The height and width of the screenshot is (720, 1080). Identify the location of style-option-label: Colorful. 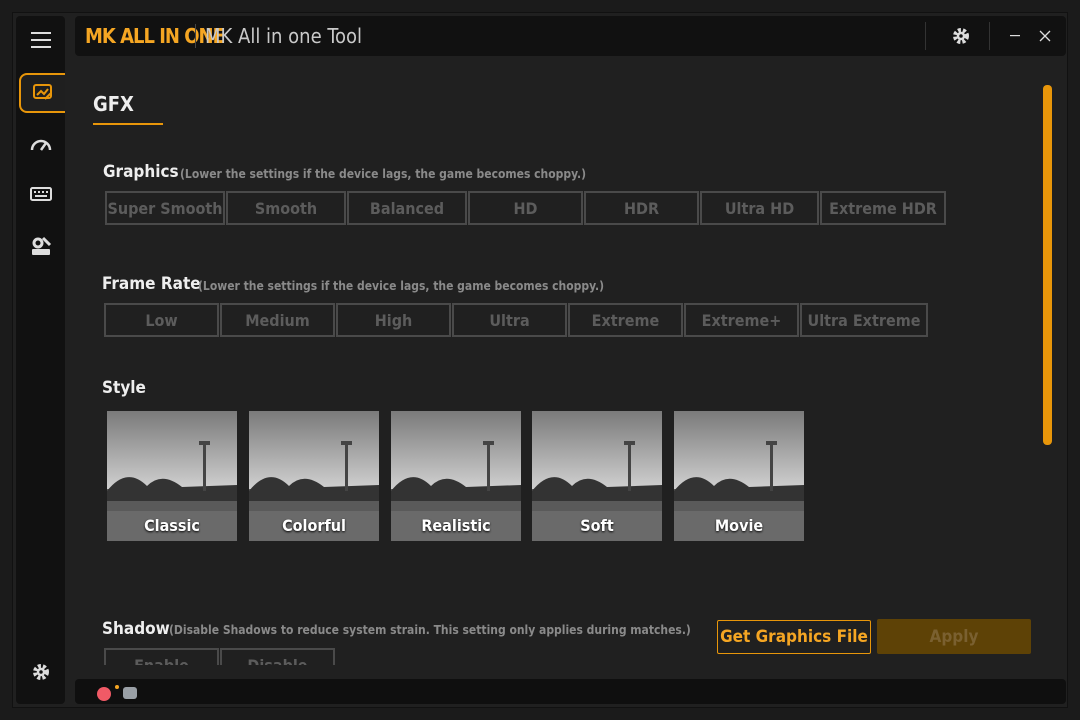
(314, 525).